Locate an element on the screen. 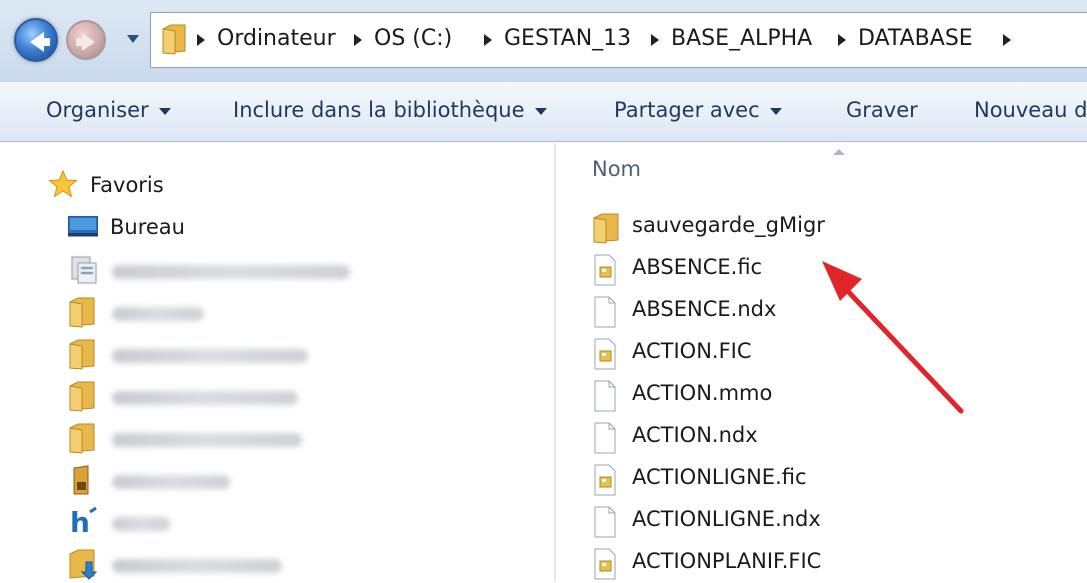 The image size is (1087, 583). h-app-icon: h is located at coordinates (83, 522).